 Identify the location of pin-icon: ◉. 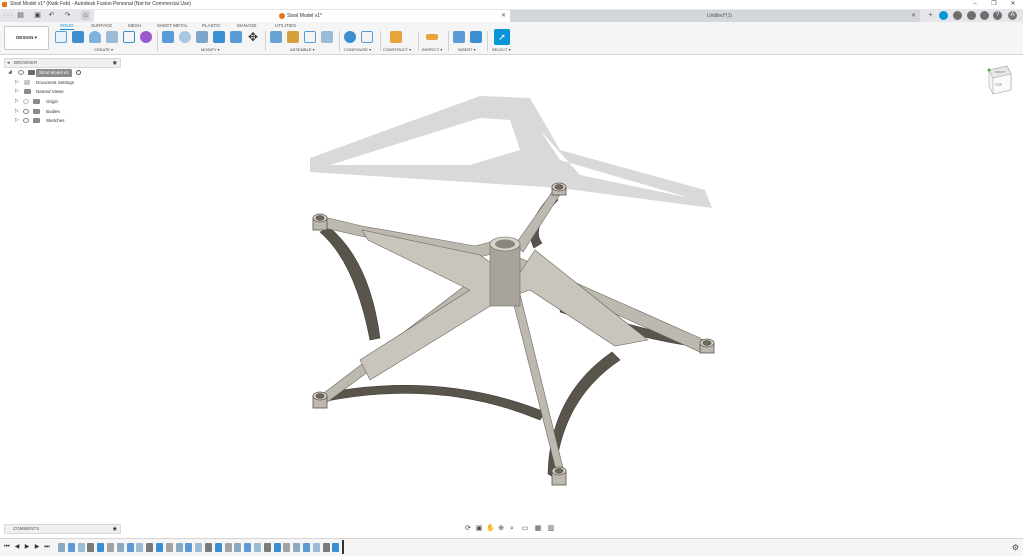
(115, 529).